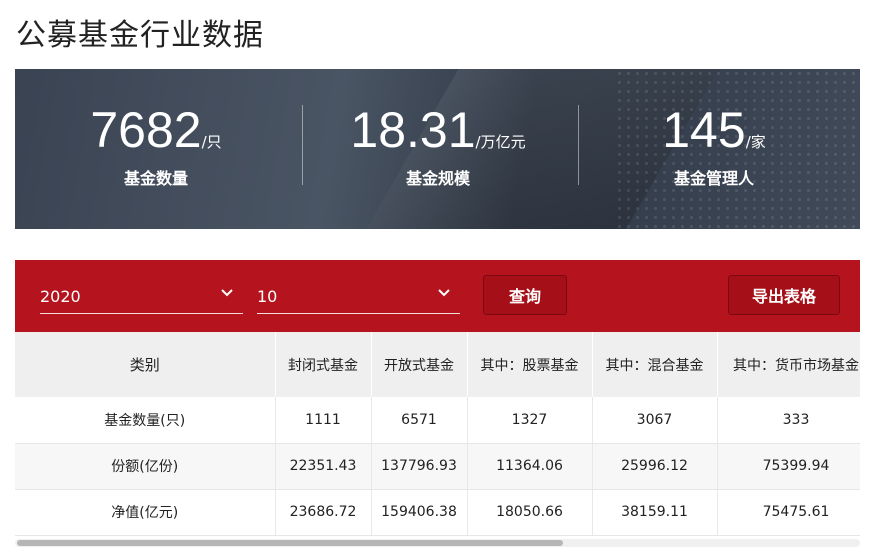 Image resolution: width=876 pixels, height=549 pixels. I want to click on column-header: 其中：混合基金, so click(655, 364).